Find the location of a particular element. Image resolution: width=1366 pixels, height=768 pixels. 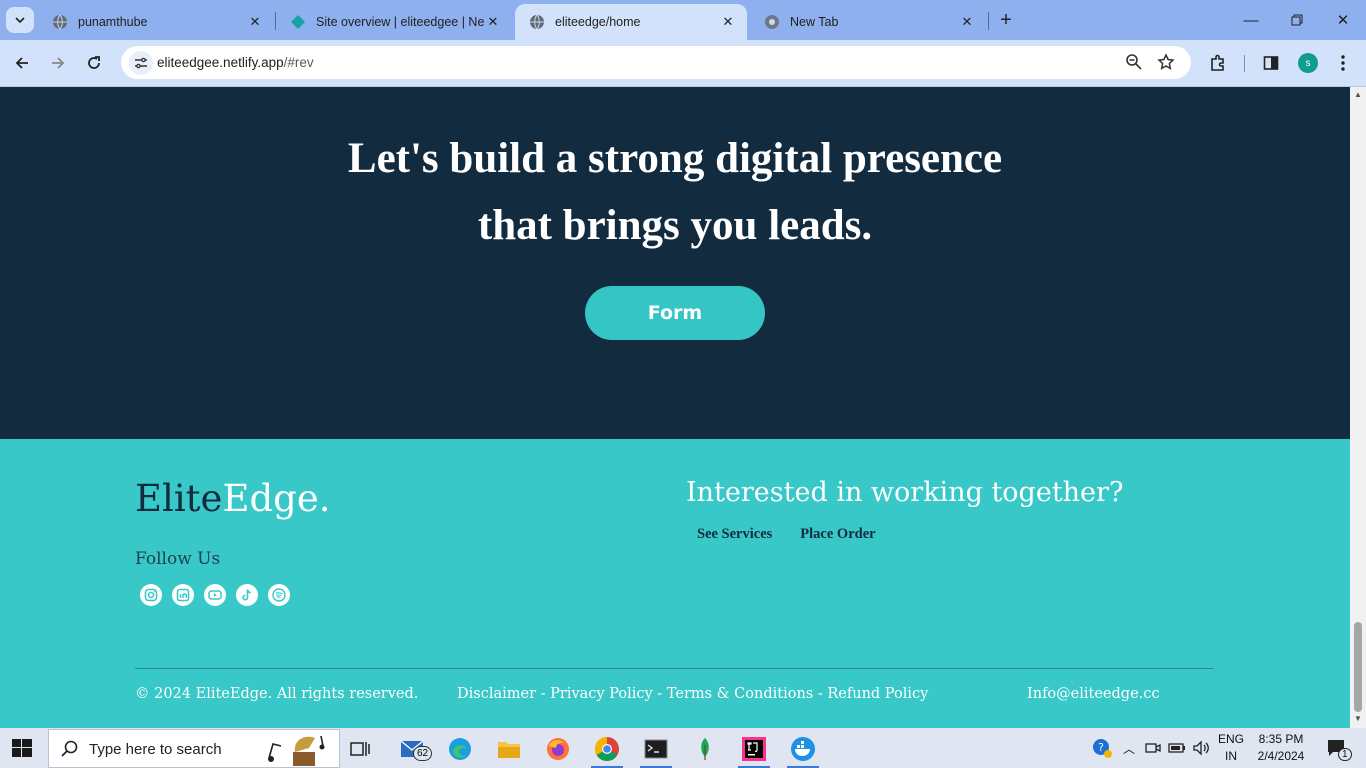

docker-icon is located at coordinates (803, 749).